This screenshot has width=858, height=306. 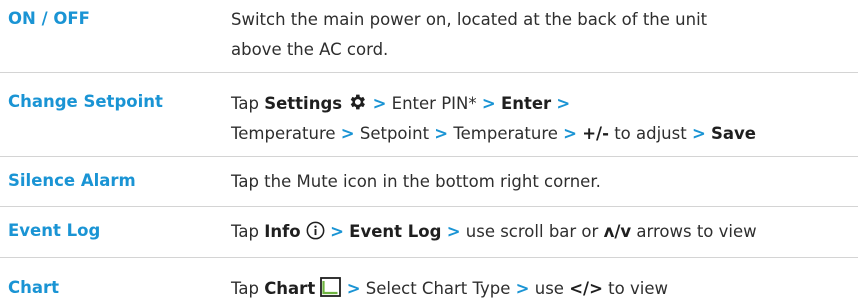 What do you see at coordinates (438, 288) in the screenshot?
I see `text-select-chart-type: Select Chart Type` at bounding box center [438, 288].